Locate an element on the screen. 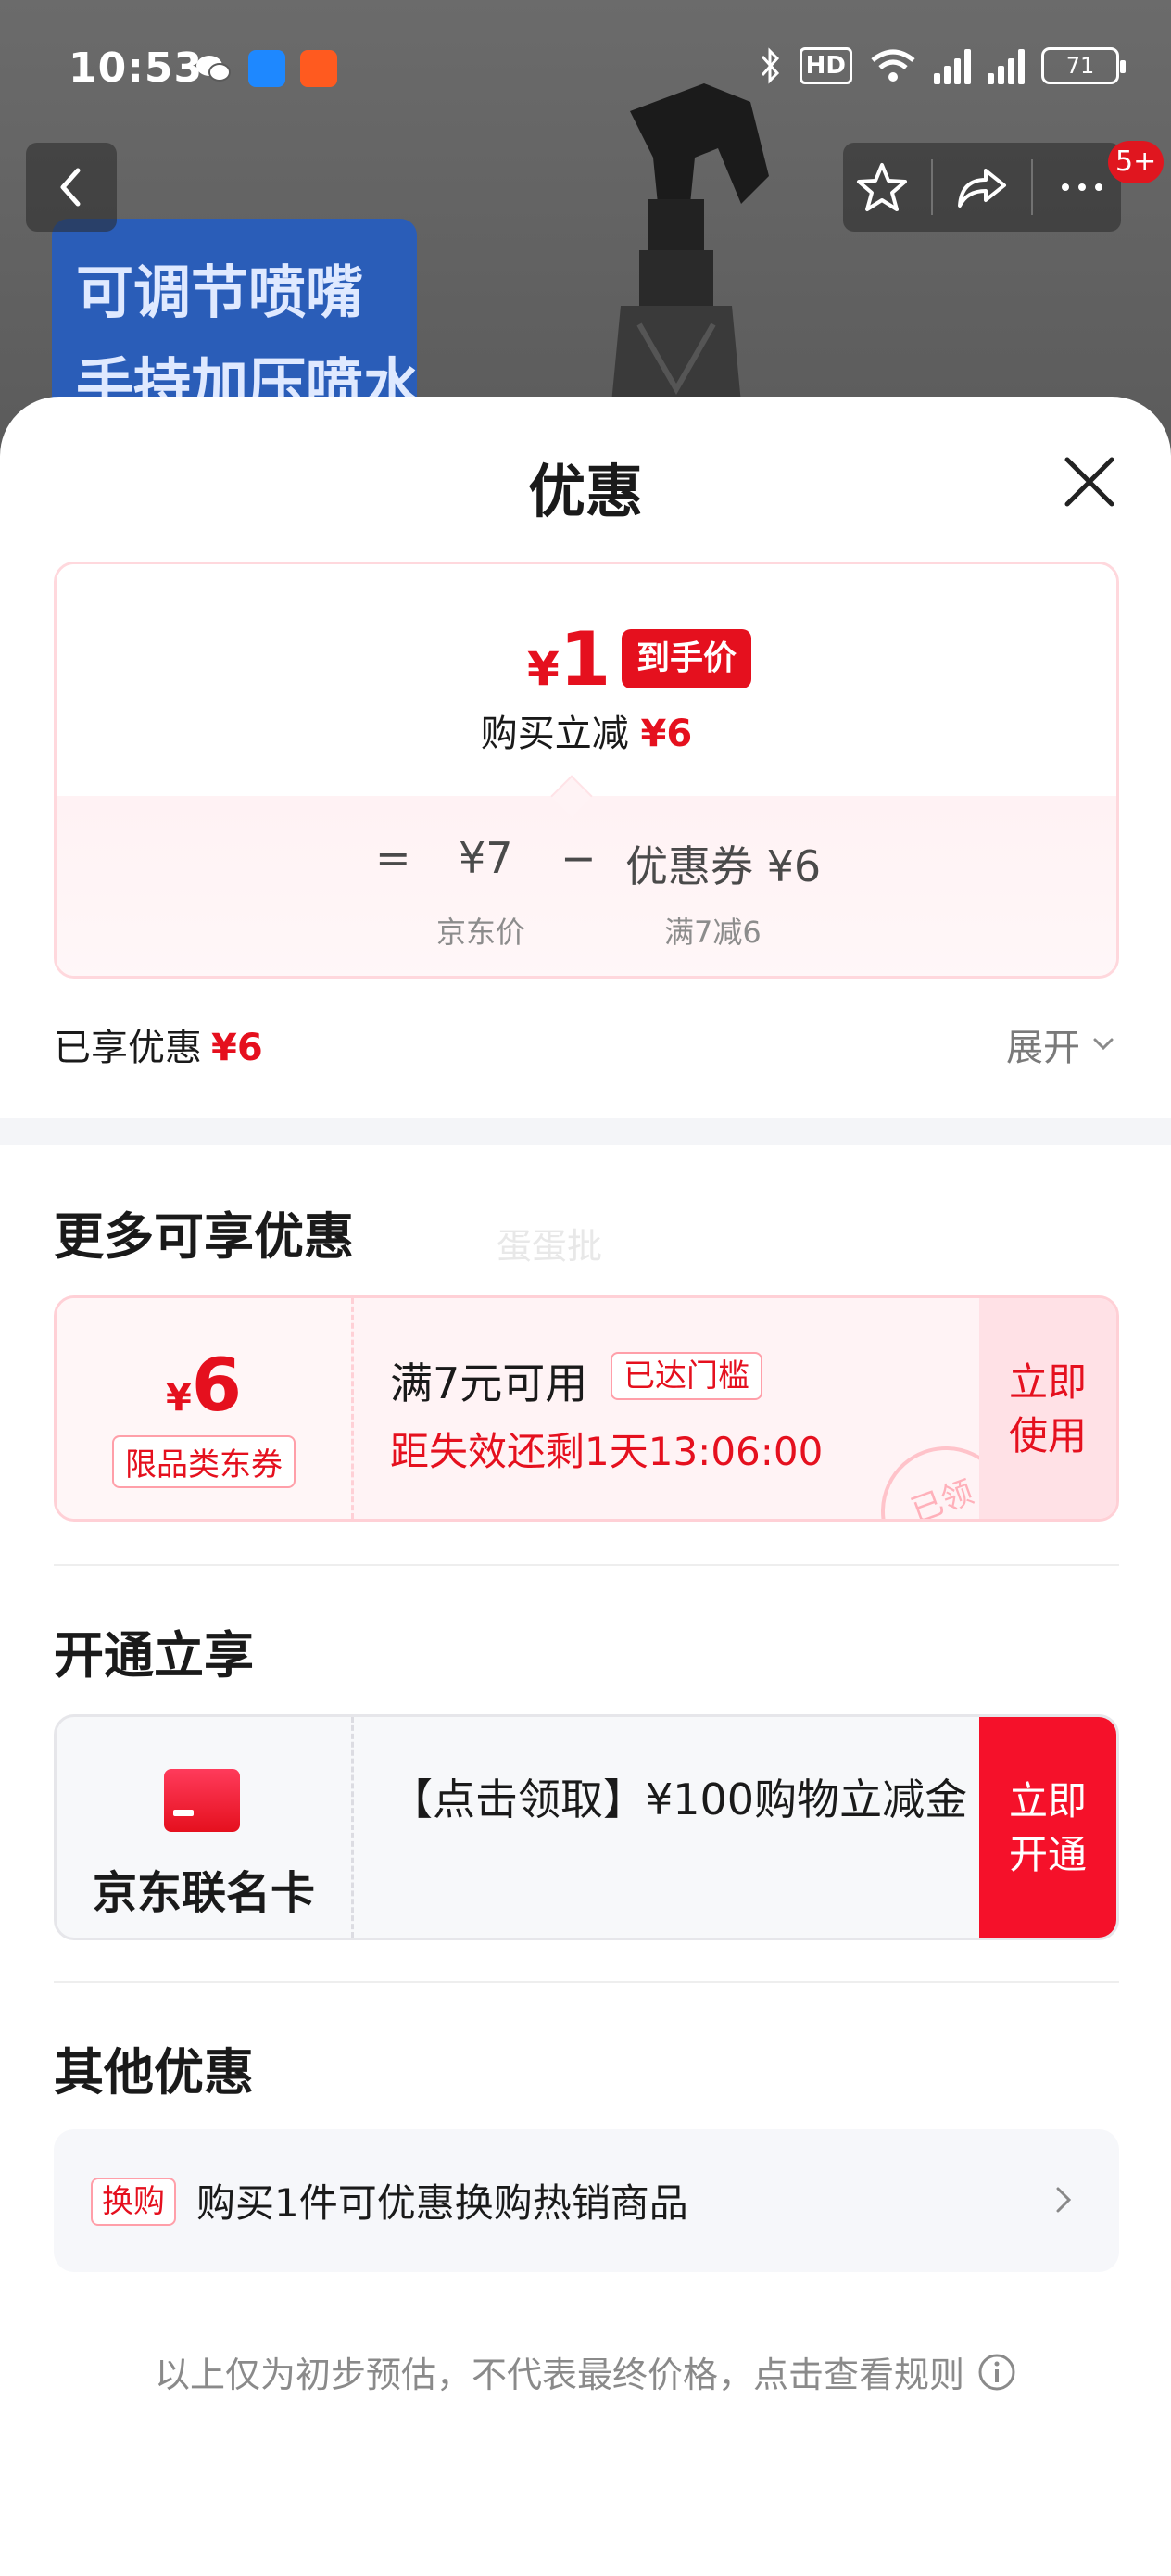 The height and width of the screenshot is (2576, 1171). status-time: 10:53 is located at coordinates (137, 68).